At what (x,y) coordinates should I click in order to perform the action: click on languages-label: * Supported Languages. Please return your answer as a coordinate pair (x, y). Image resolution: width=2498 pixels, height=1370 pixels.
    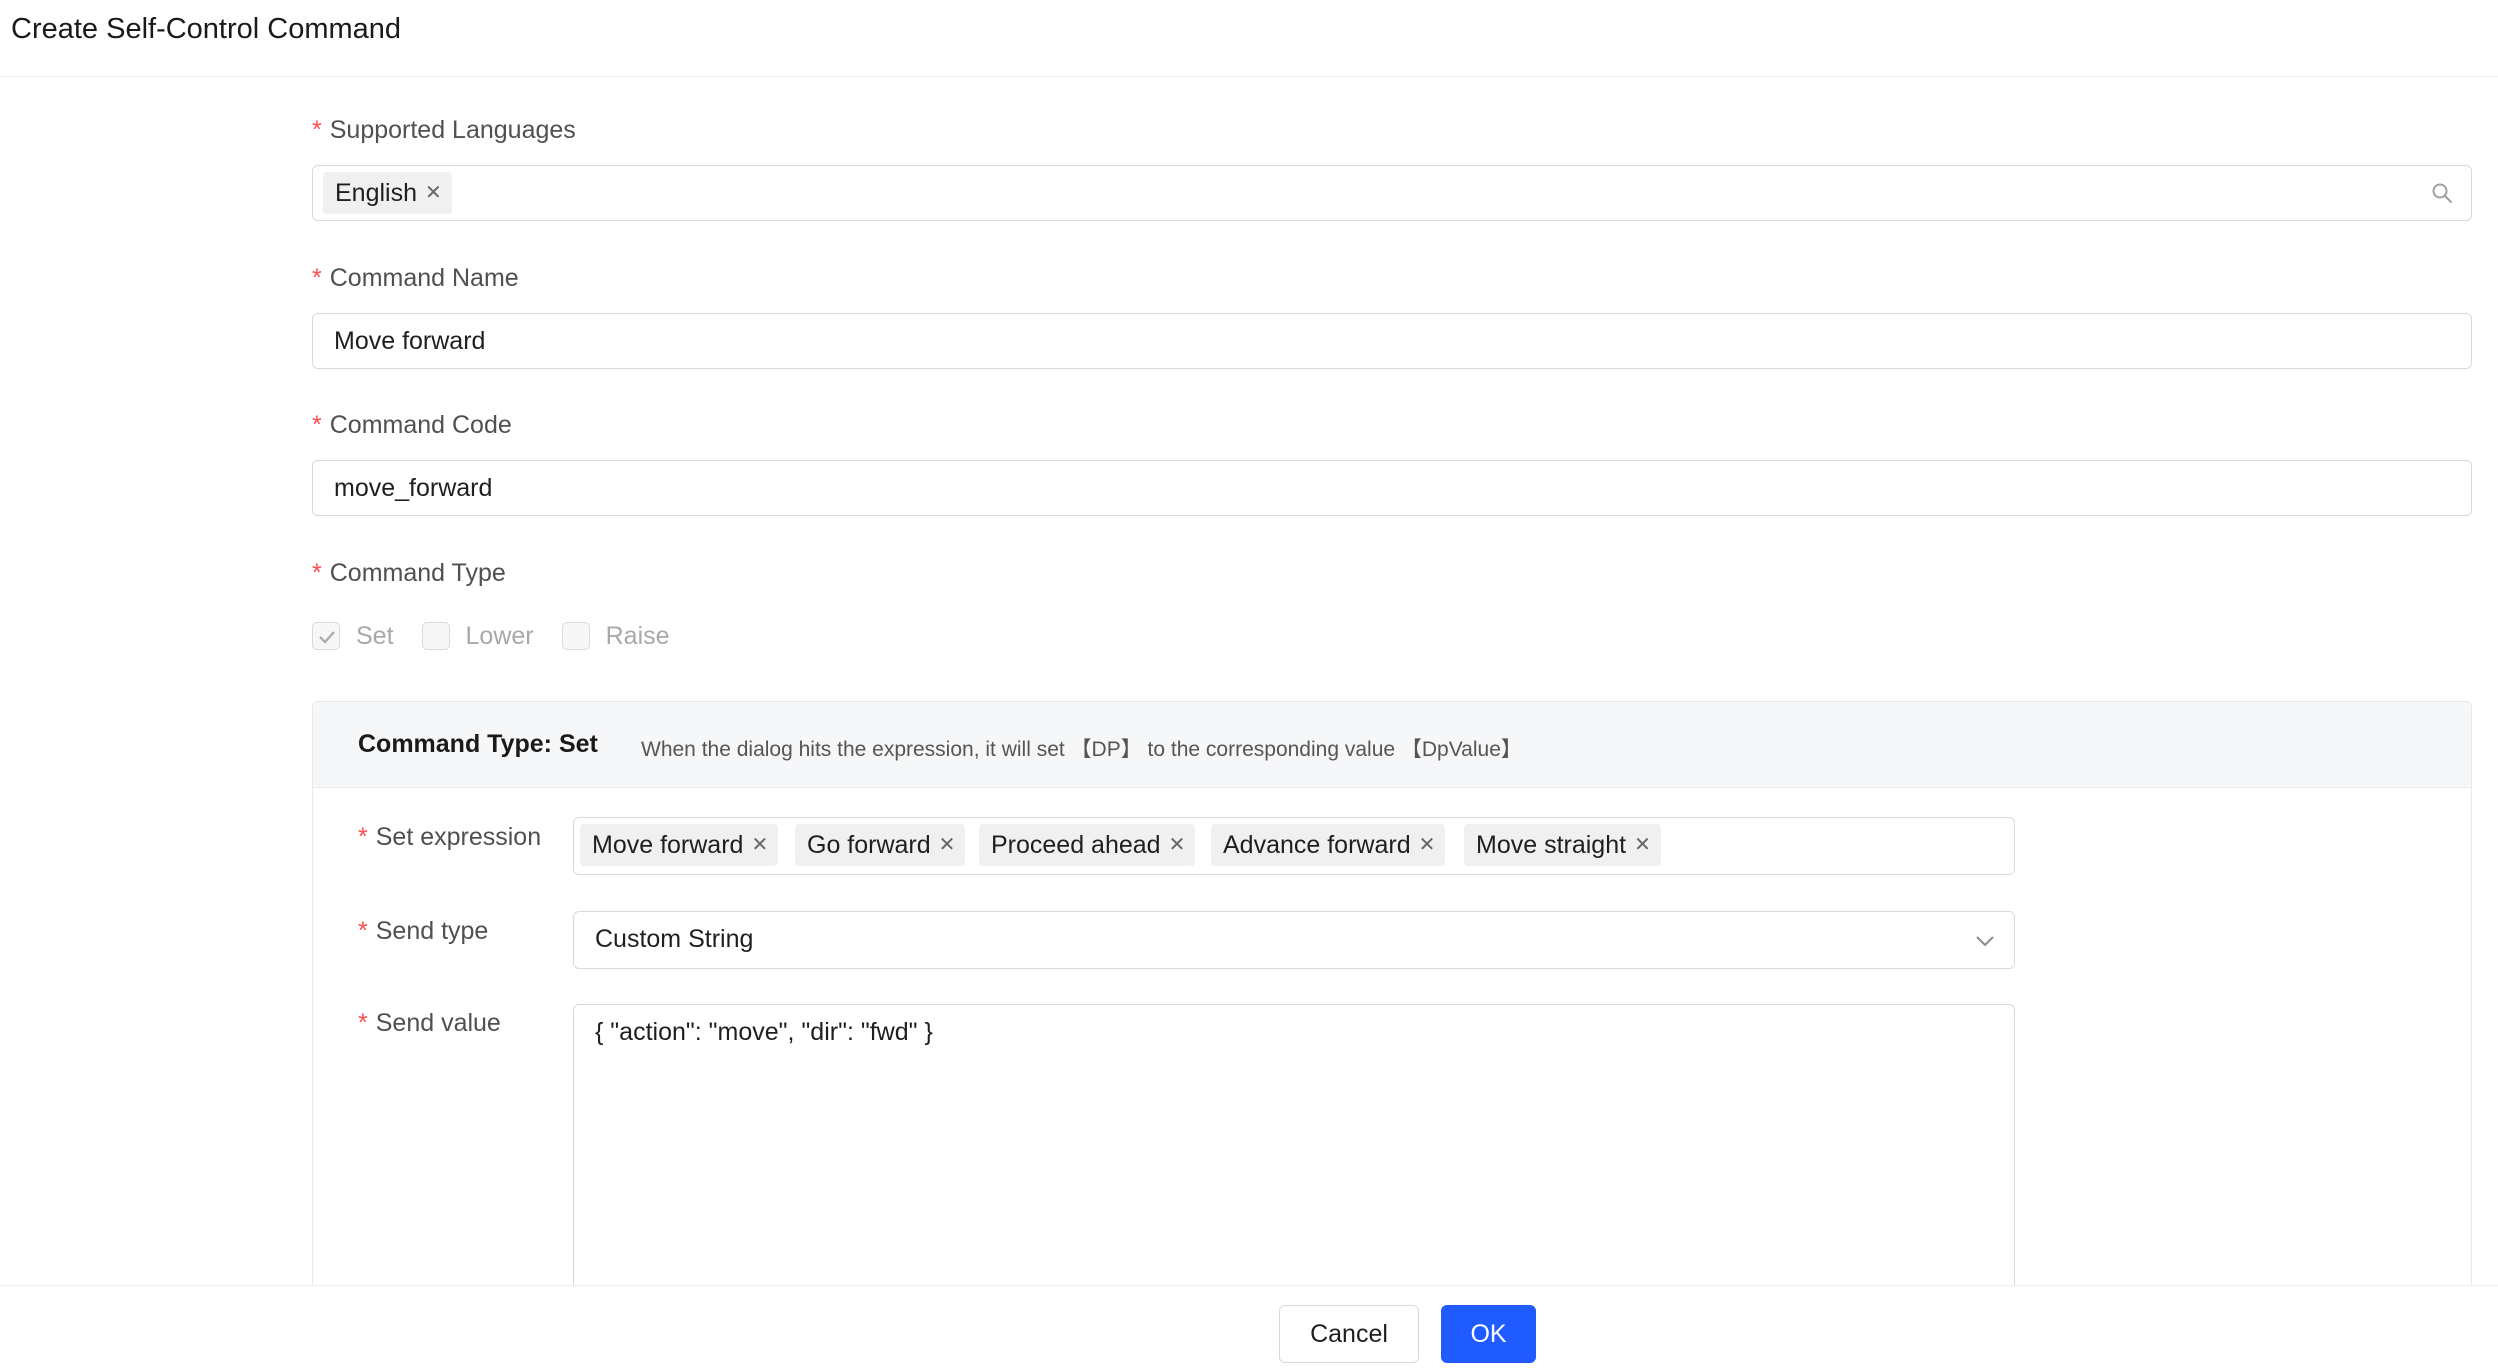
    Looking at the image, I should click on (444, 130).